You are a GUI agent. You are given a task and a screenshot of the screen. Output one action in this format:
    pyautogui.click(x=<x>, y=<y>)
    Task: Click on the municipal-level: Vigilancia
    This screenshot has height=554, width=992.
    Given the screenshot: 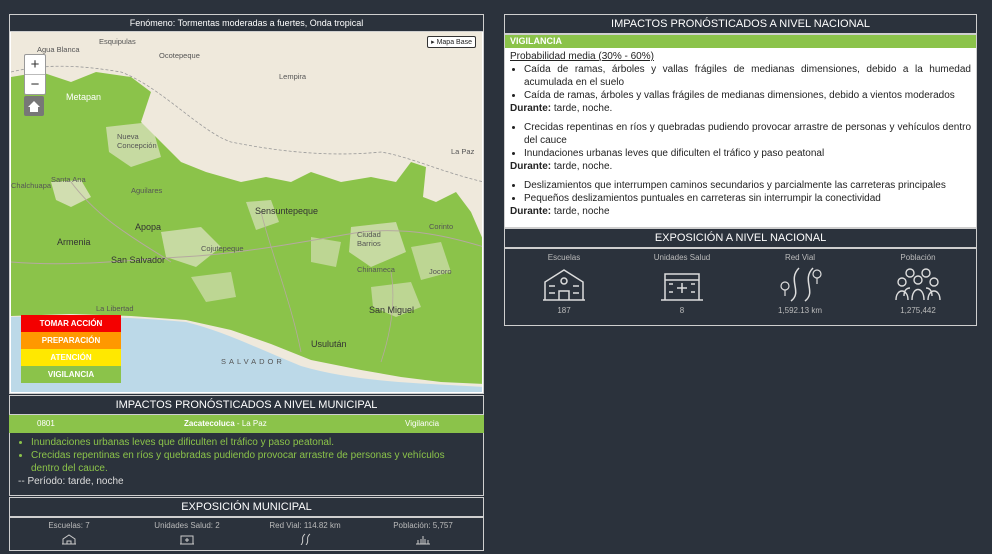 What is the action you would take?
    pyautogui.click(x=422, y=423)
    